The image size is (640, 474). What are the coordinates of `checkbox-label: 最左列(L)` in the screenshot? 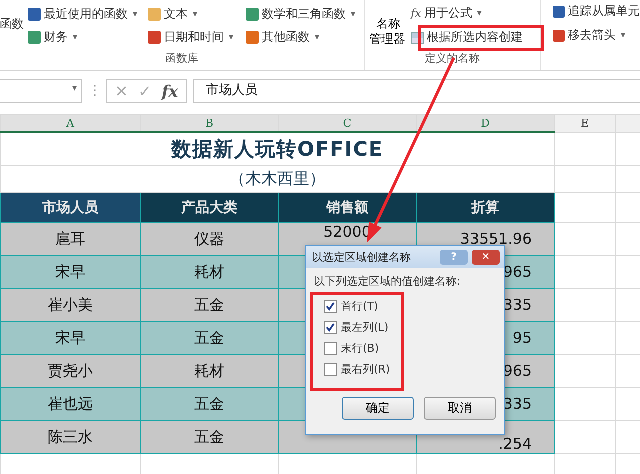 It's located at (365, 327).